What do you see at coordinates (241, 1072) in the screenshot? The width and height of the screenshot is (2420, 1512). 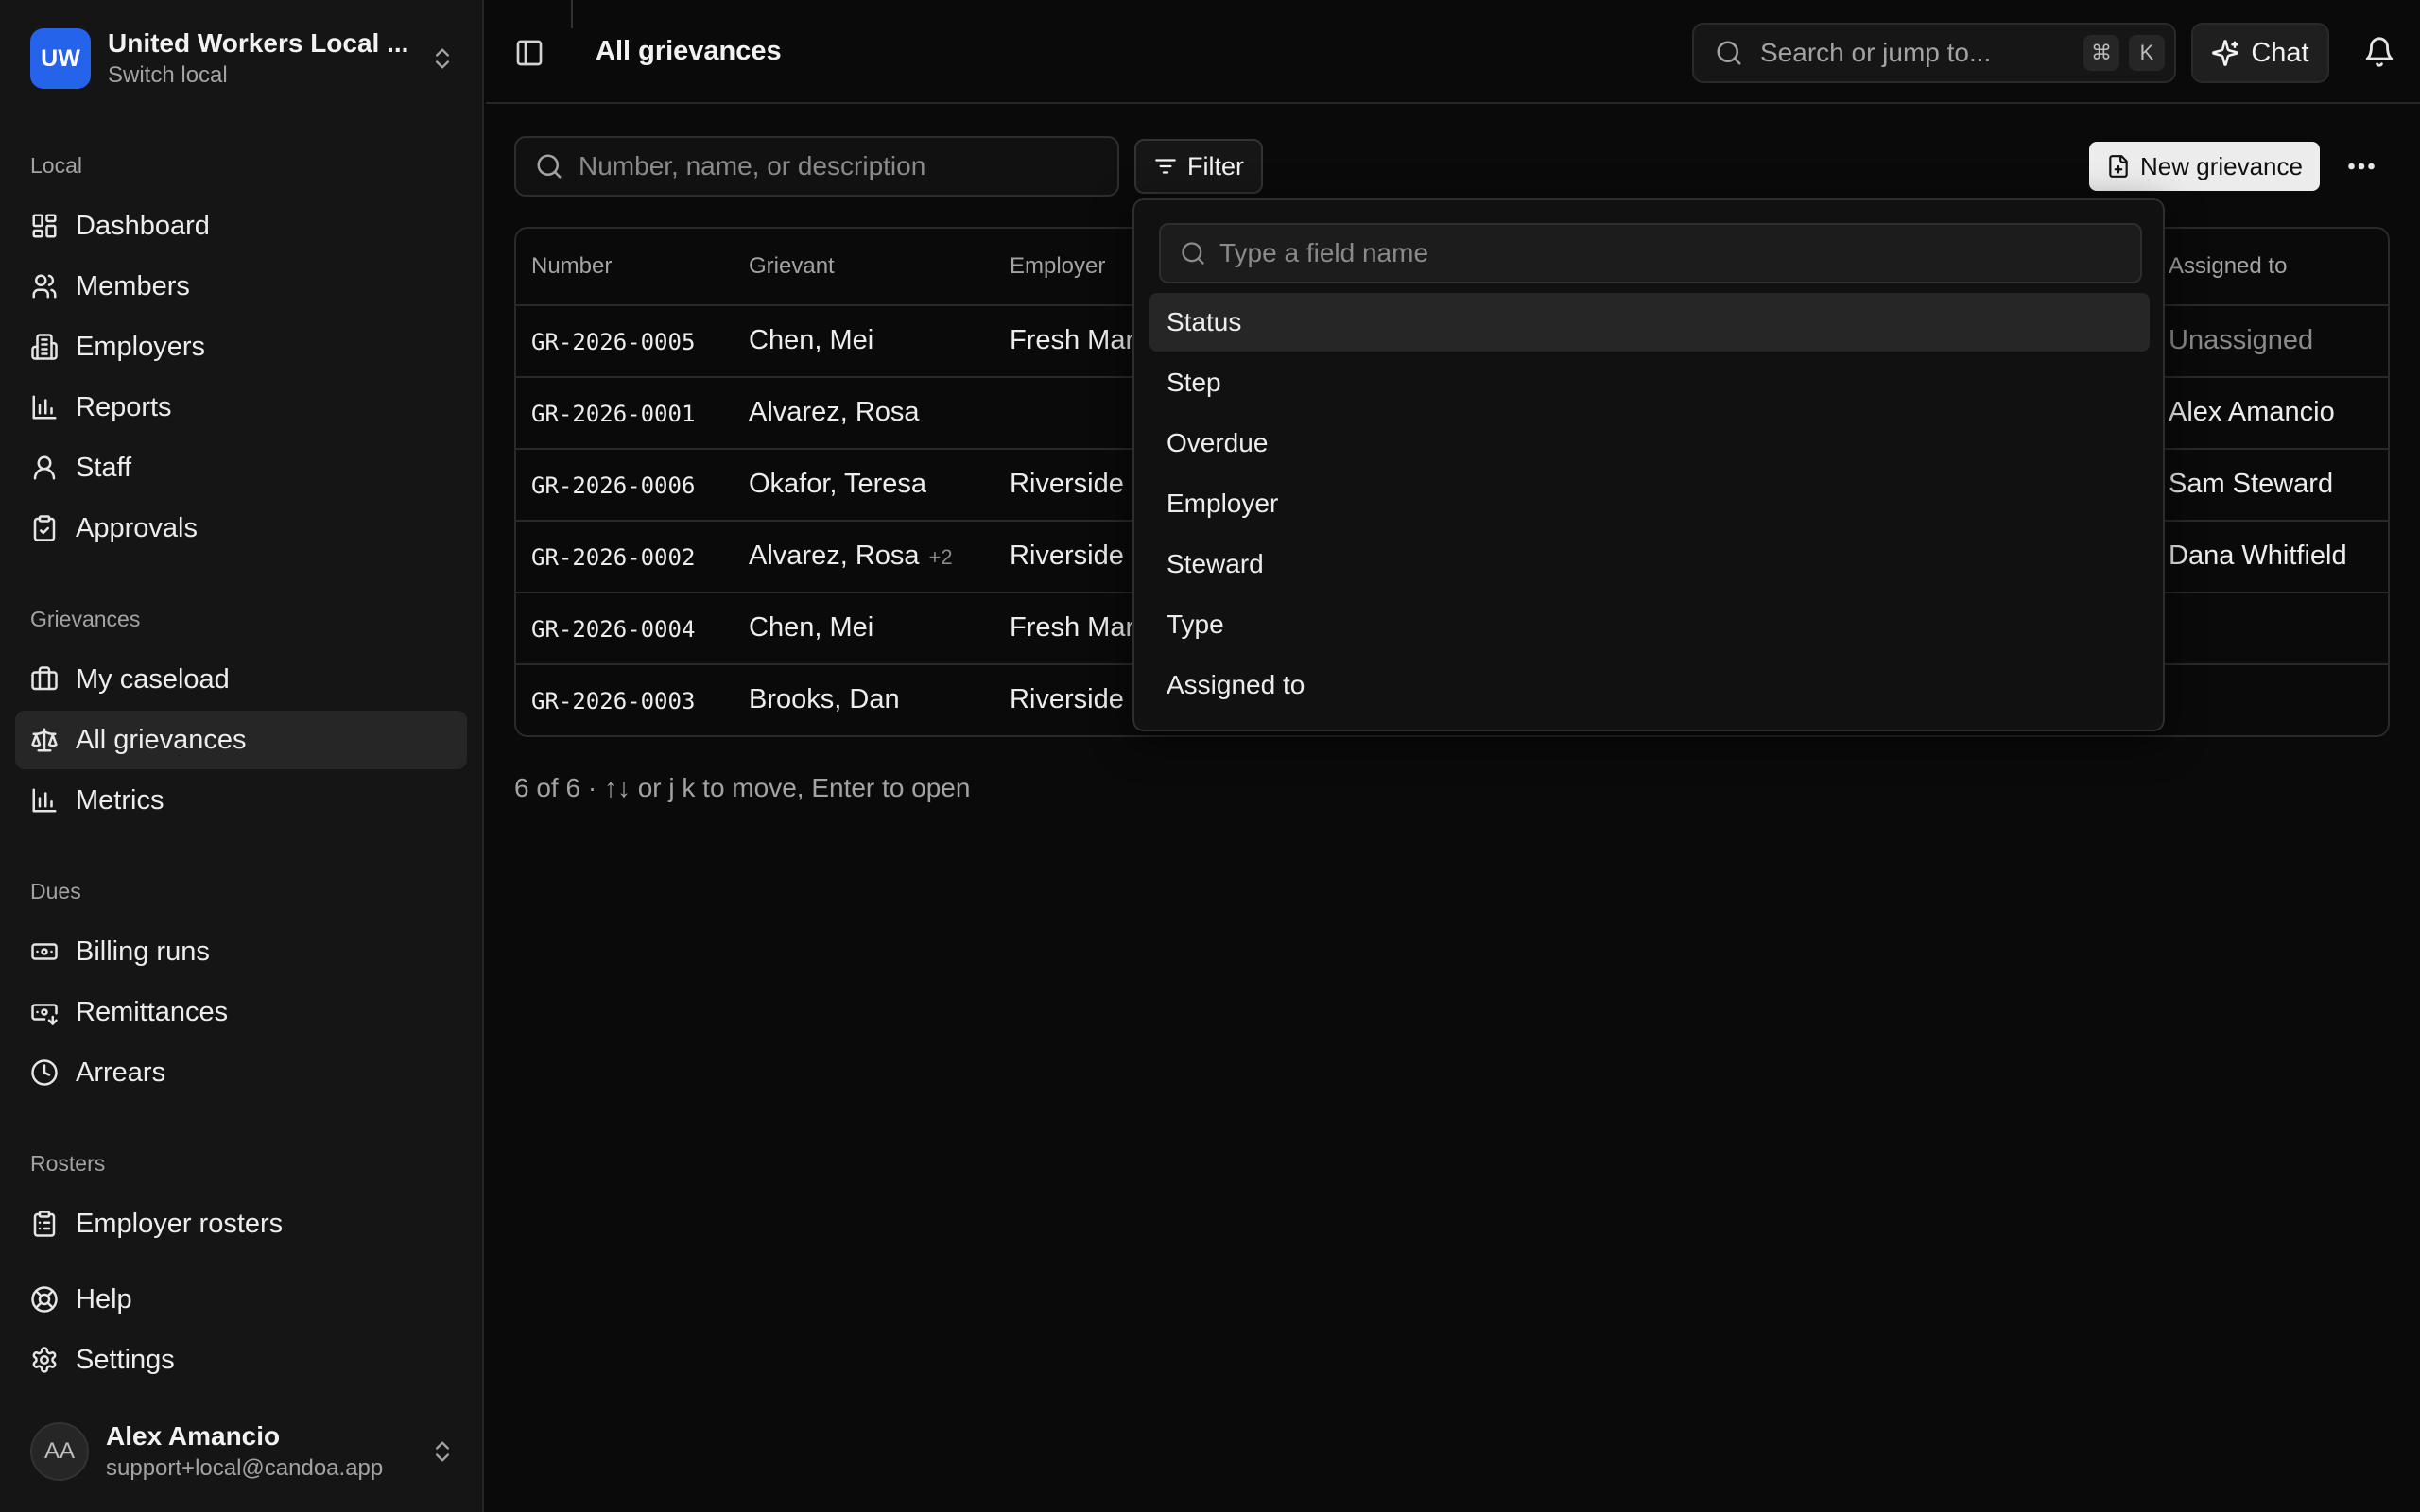 I see `sidebar-item-arrears: Arrears` at bounding box center [241, 1072].